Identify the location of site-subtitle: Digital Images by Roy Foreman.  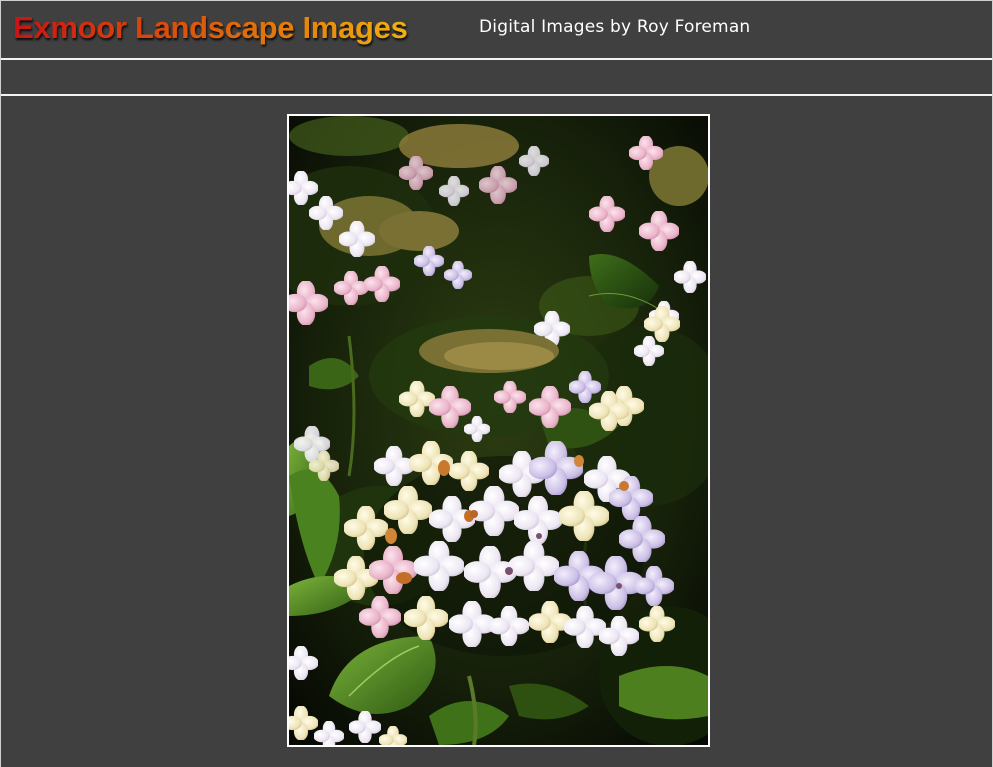
(615, 27).